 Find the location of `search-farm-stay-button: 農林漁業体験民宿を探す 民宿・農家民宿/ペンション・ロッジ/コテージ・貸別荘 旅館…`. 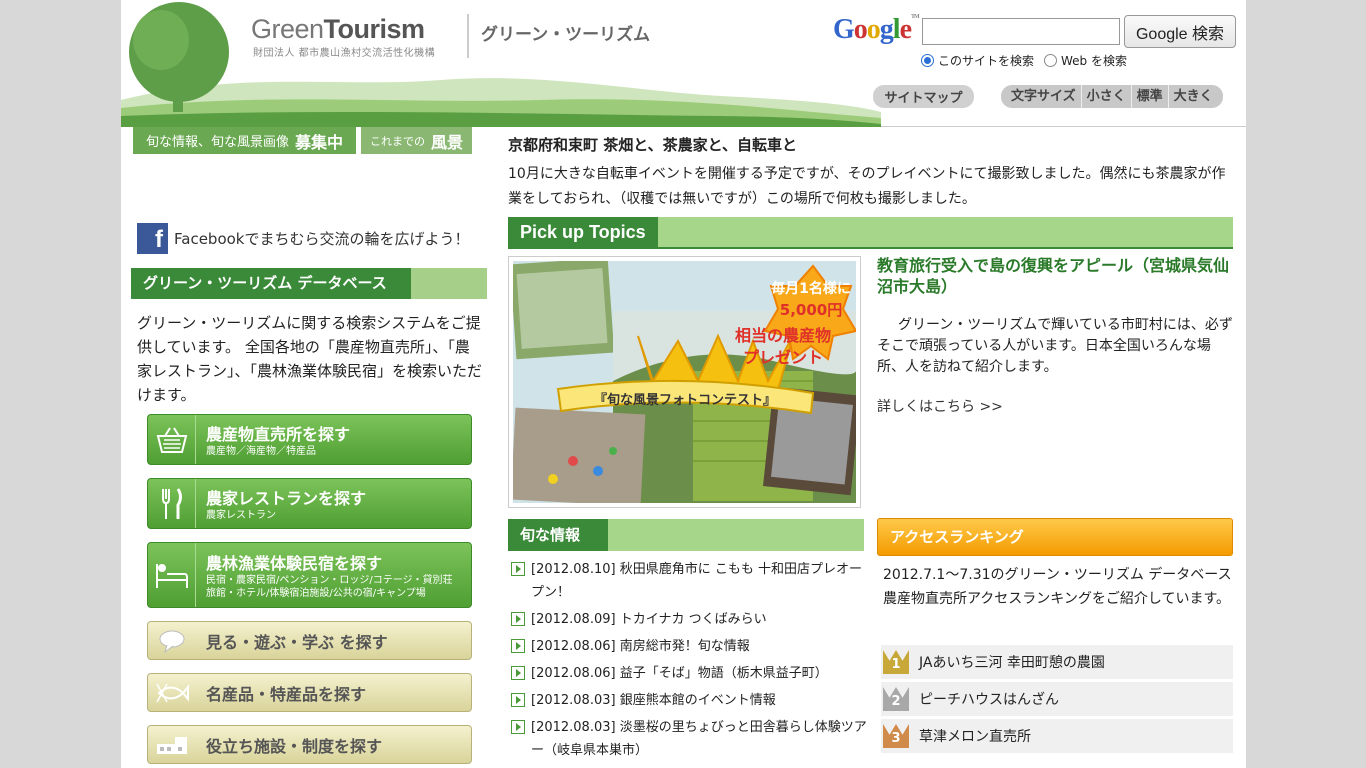

search-farm-stay-button: 農林漁業体験民宿を探す 民宿・農家民宿/ペンション・ロッジ/コテージ・貸別荘 旅館… is located at coordinates (309, 575).